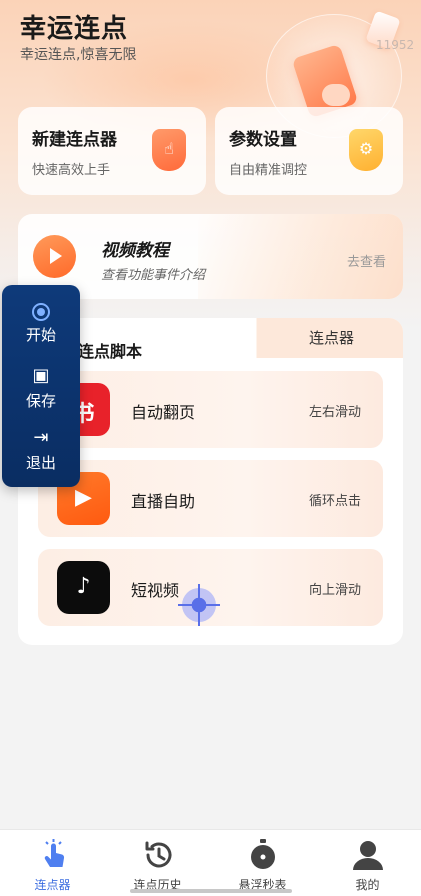 This screenshot has width=421, height=896. I want to click on nav-item-clicker: 连点器, so click(52, 863).